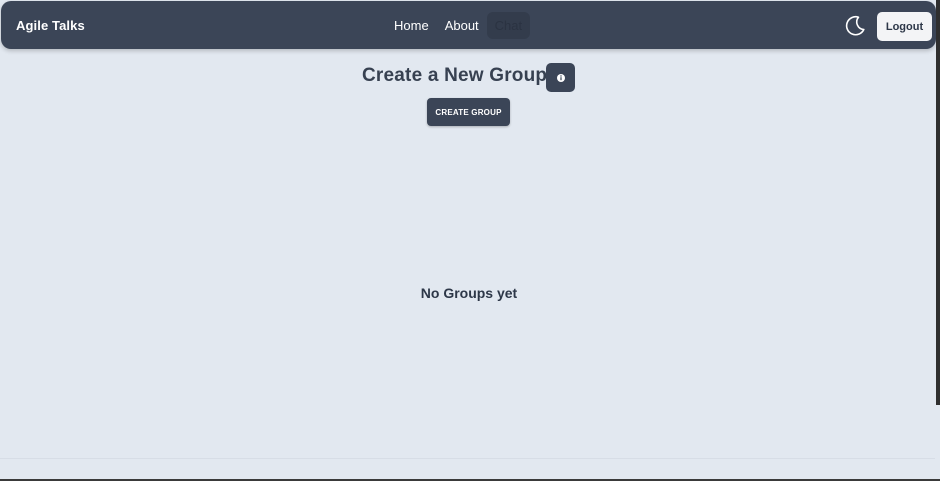 This screenshot has width=940, height=481. I want to click on create-group-button: CREATE GROUP, so click(468, 112).